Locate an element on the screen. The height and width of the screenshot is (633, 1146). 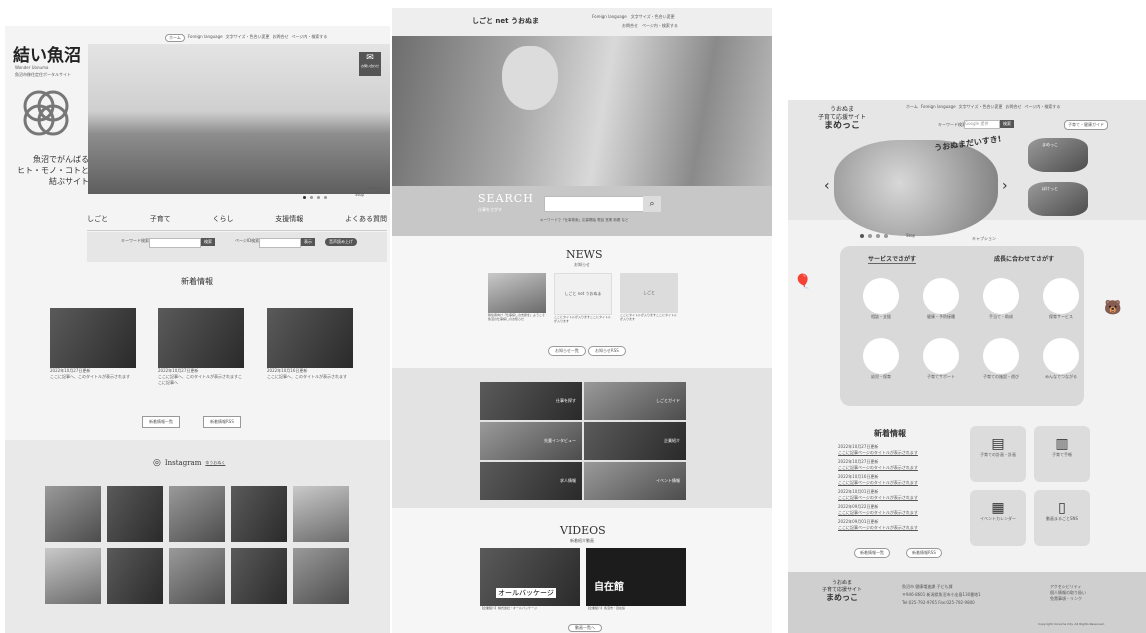
category-tile: しごとガイド is located at coordinates (635, 401).